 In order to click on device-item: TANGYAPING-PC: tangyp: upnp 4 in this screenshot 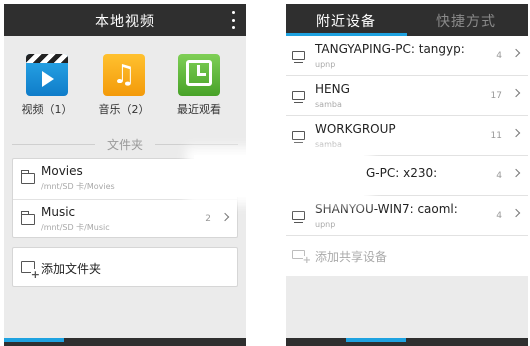, I will do `click(407, 56)`.